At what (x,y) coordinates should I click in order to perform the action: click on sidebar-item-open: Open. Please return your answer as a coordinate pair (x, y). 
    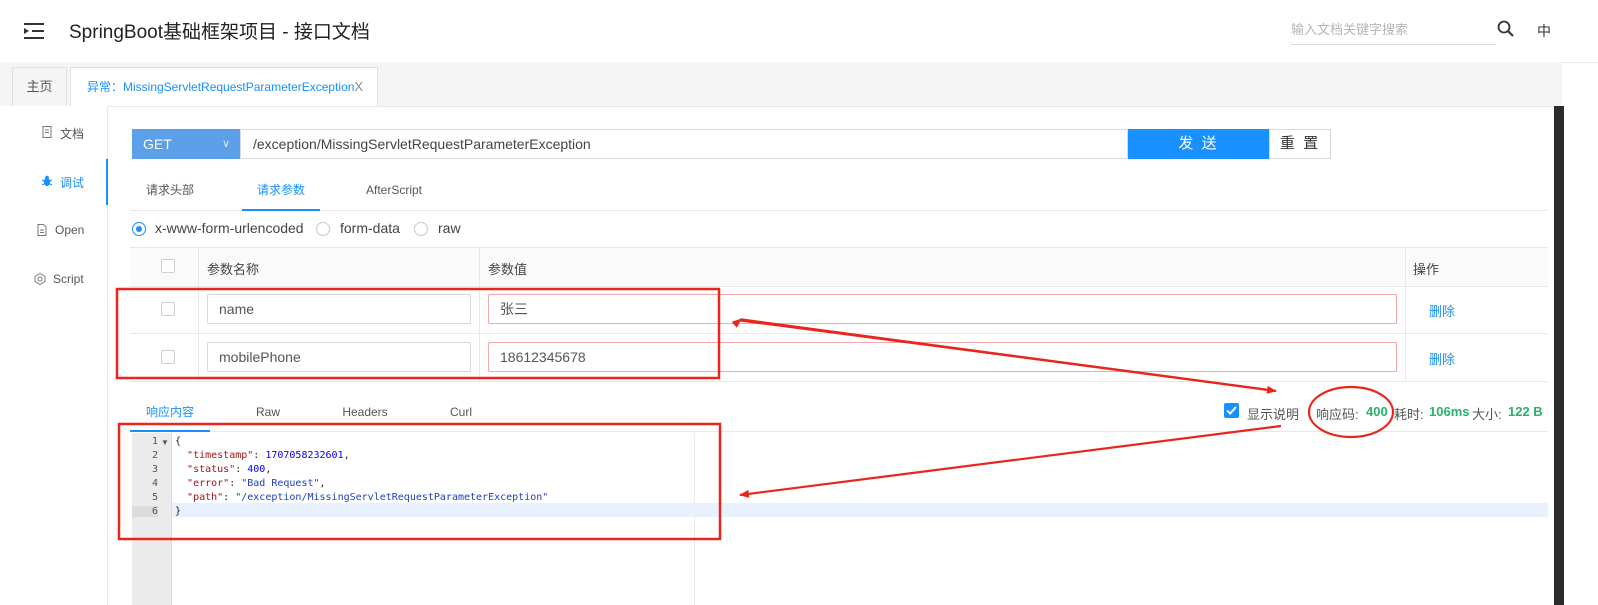
    Looking at the image, I should click on (53, 231).